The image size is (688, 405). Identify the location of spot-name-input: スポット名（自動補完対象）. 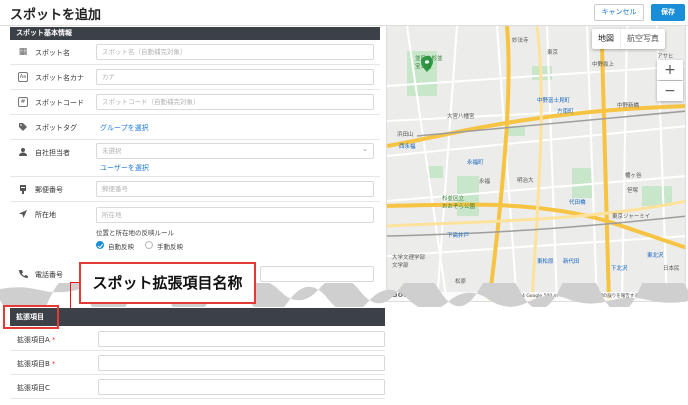
(235, 52).